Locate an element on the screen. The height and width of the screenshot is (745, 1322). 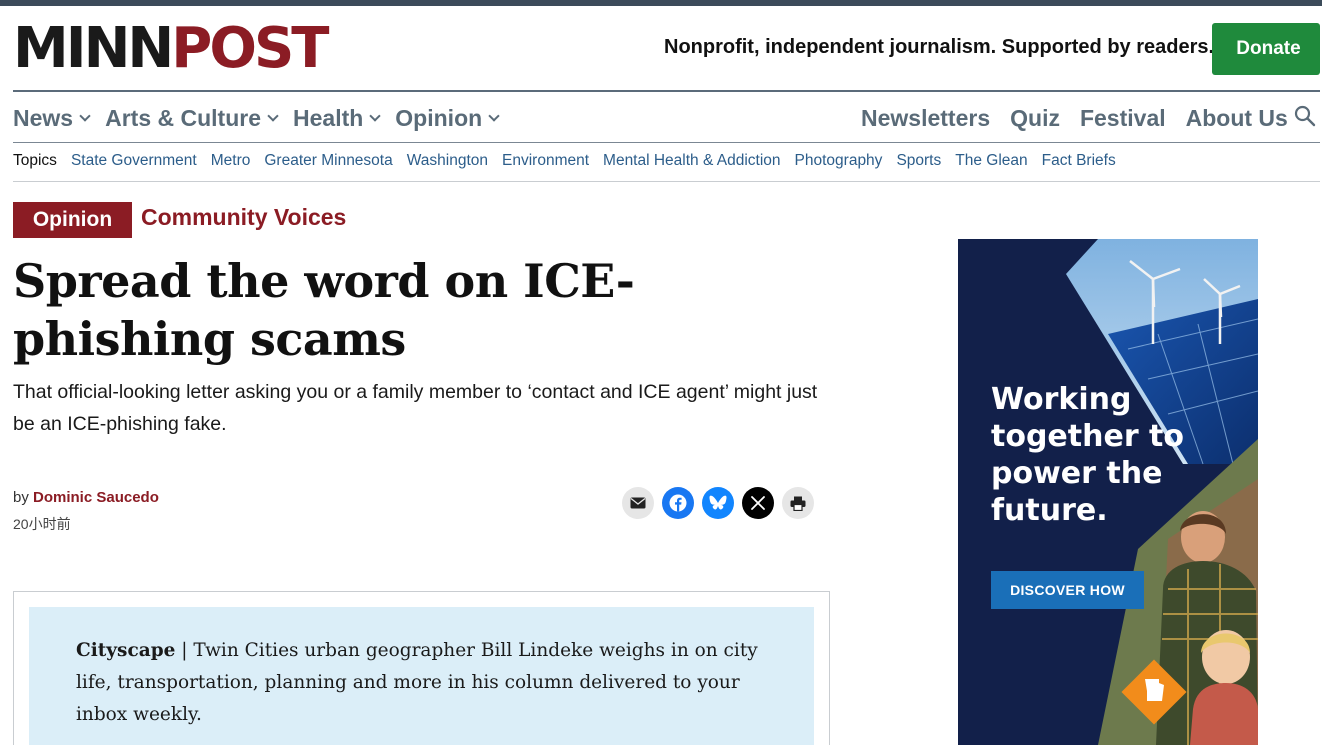
logo-minn: MINN is located at coordinates (93, 48).